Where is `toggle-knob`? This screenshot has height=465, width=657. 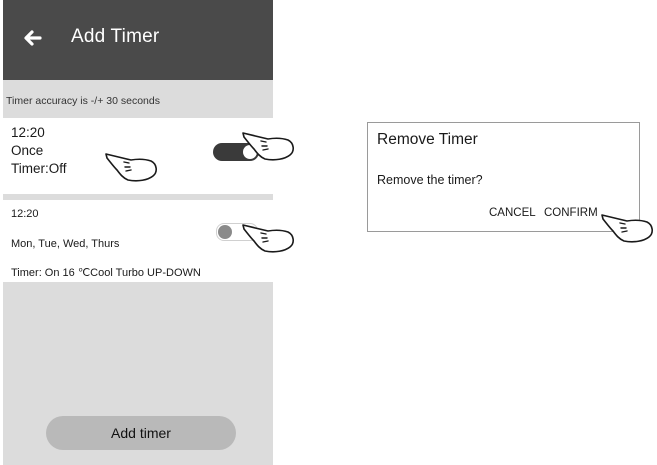
toggle-knob is located at coordinates (225, 232).